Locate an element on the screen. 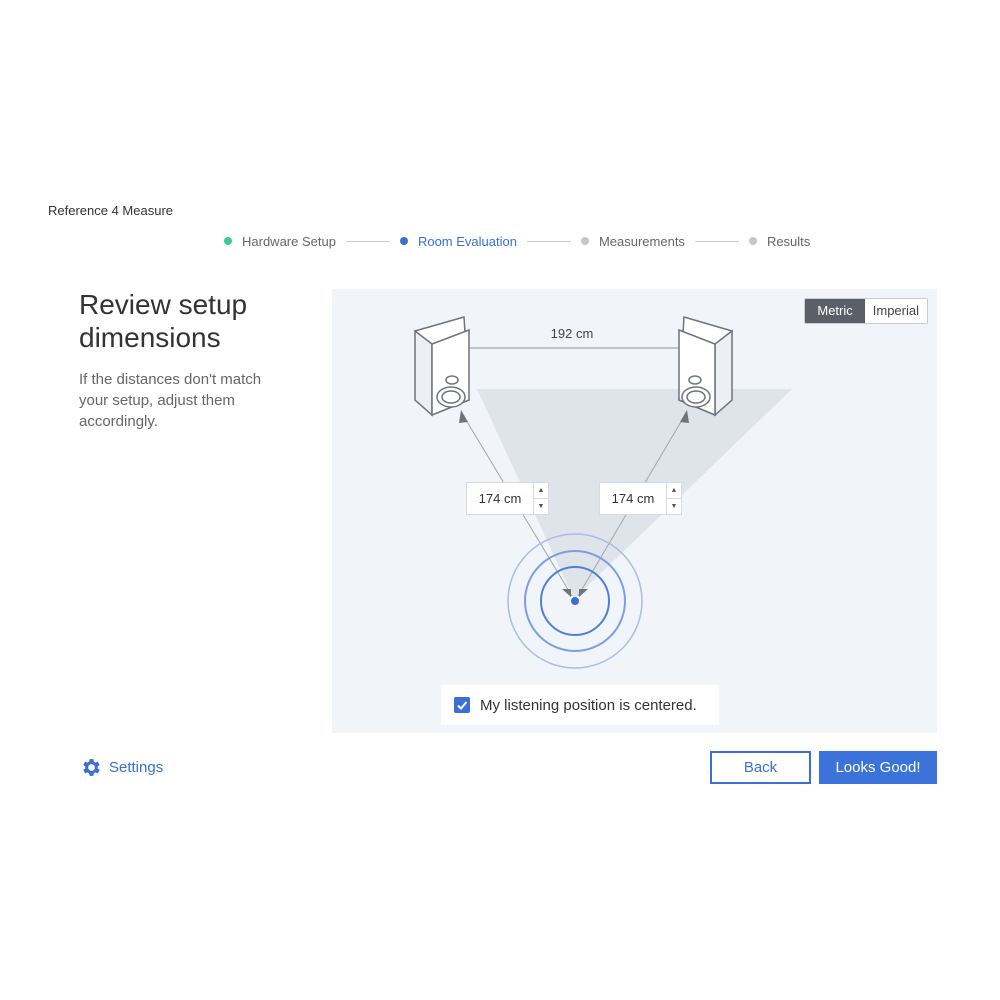 This screenshot has height=1000, width=1000. step-label: Results is located at coordinates (788, 241).